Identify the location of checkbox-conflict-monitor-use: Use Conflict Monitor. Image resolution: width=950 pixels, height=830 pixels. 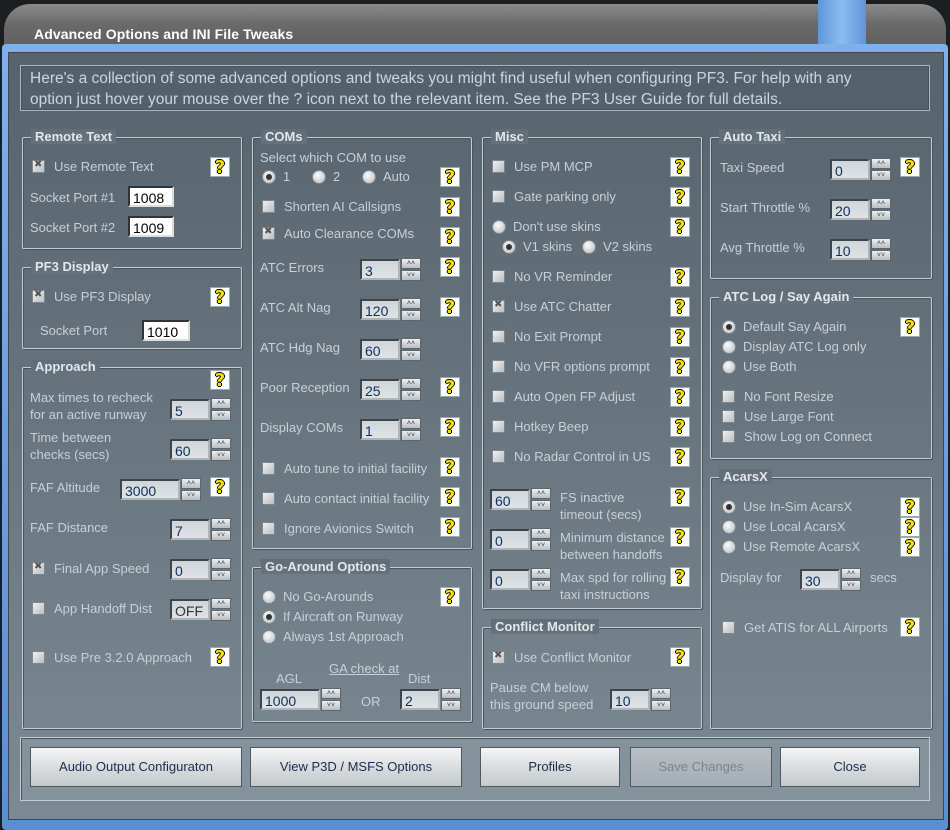
(561, 657).